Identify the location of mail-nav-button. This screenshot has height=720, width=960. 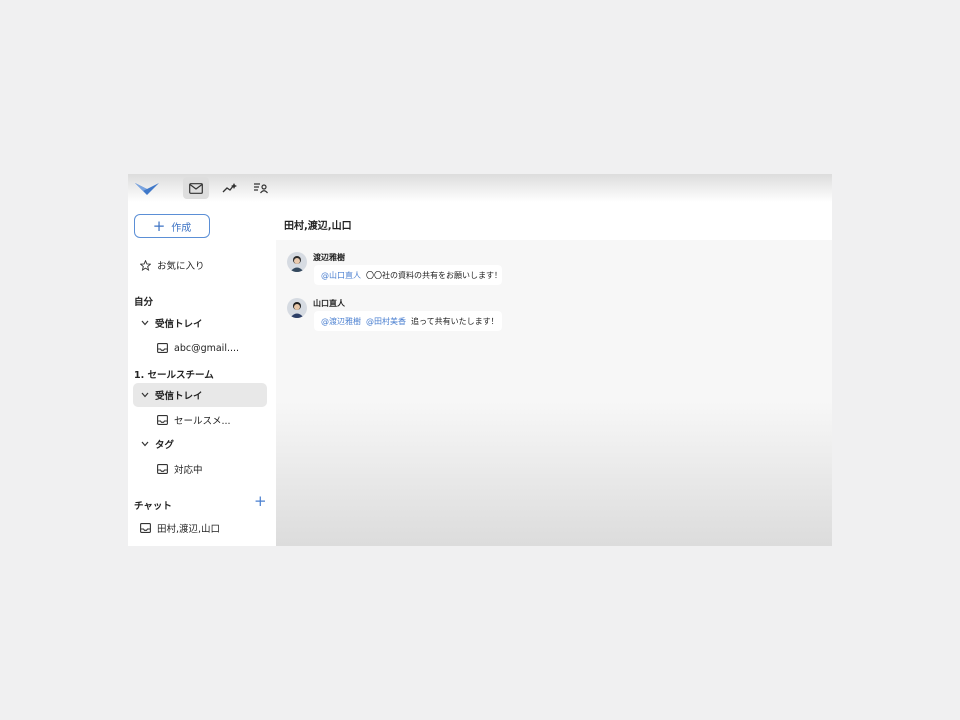
(196, 188).